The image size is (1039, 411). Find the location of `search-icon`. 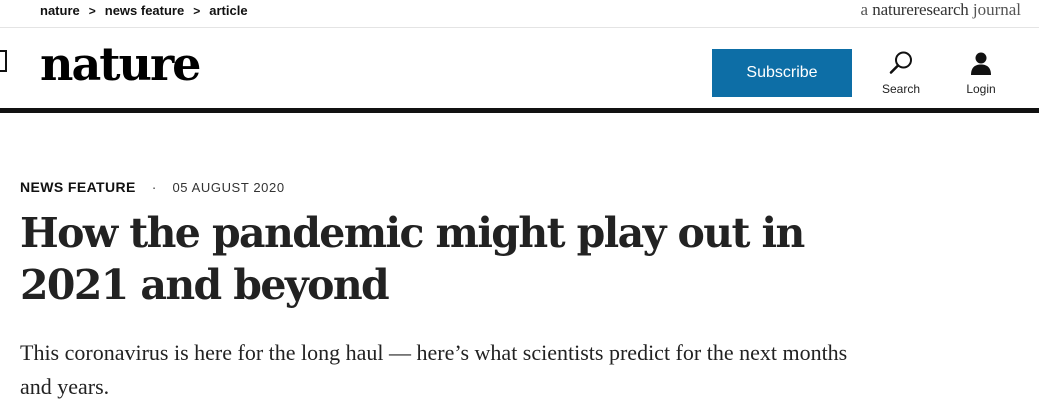

search-icon is located at coordinates (900, 62).